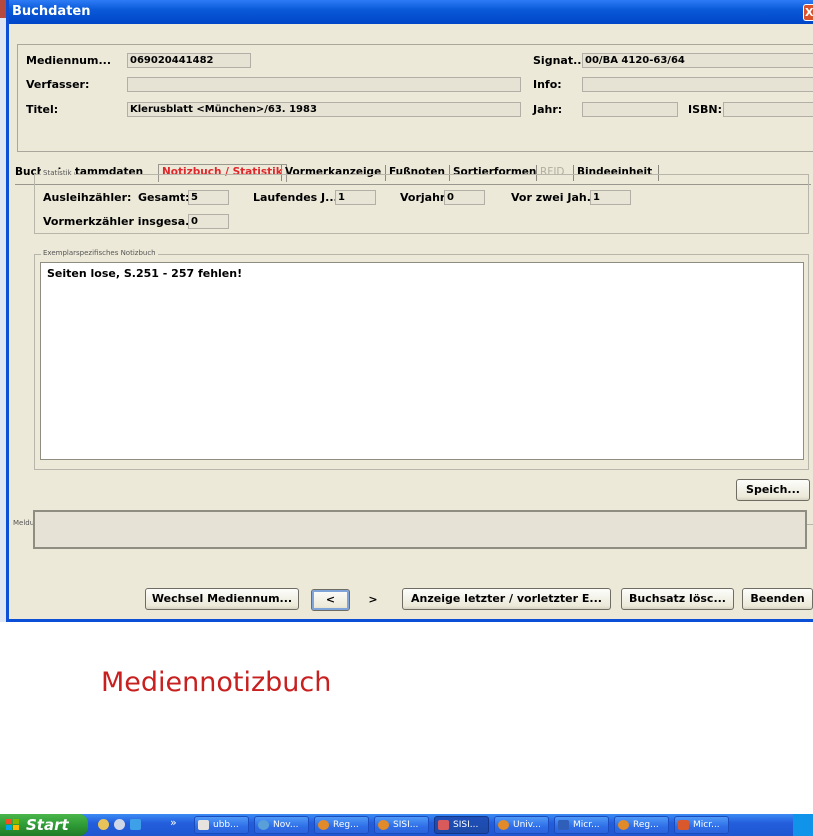 The image size is (813, 836). Describe the element at coordinates (697, 60) in the screenshot. I see `signat-field: 00/BA 4120-63/64` at that location.